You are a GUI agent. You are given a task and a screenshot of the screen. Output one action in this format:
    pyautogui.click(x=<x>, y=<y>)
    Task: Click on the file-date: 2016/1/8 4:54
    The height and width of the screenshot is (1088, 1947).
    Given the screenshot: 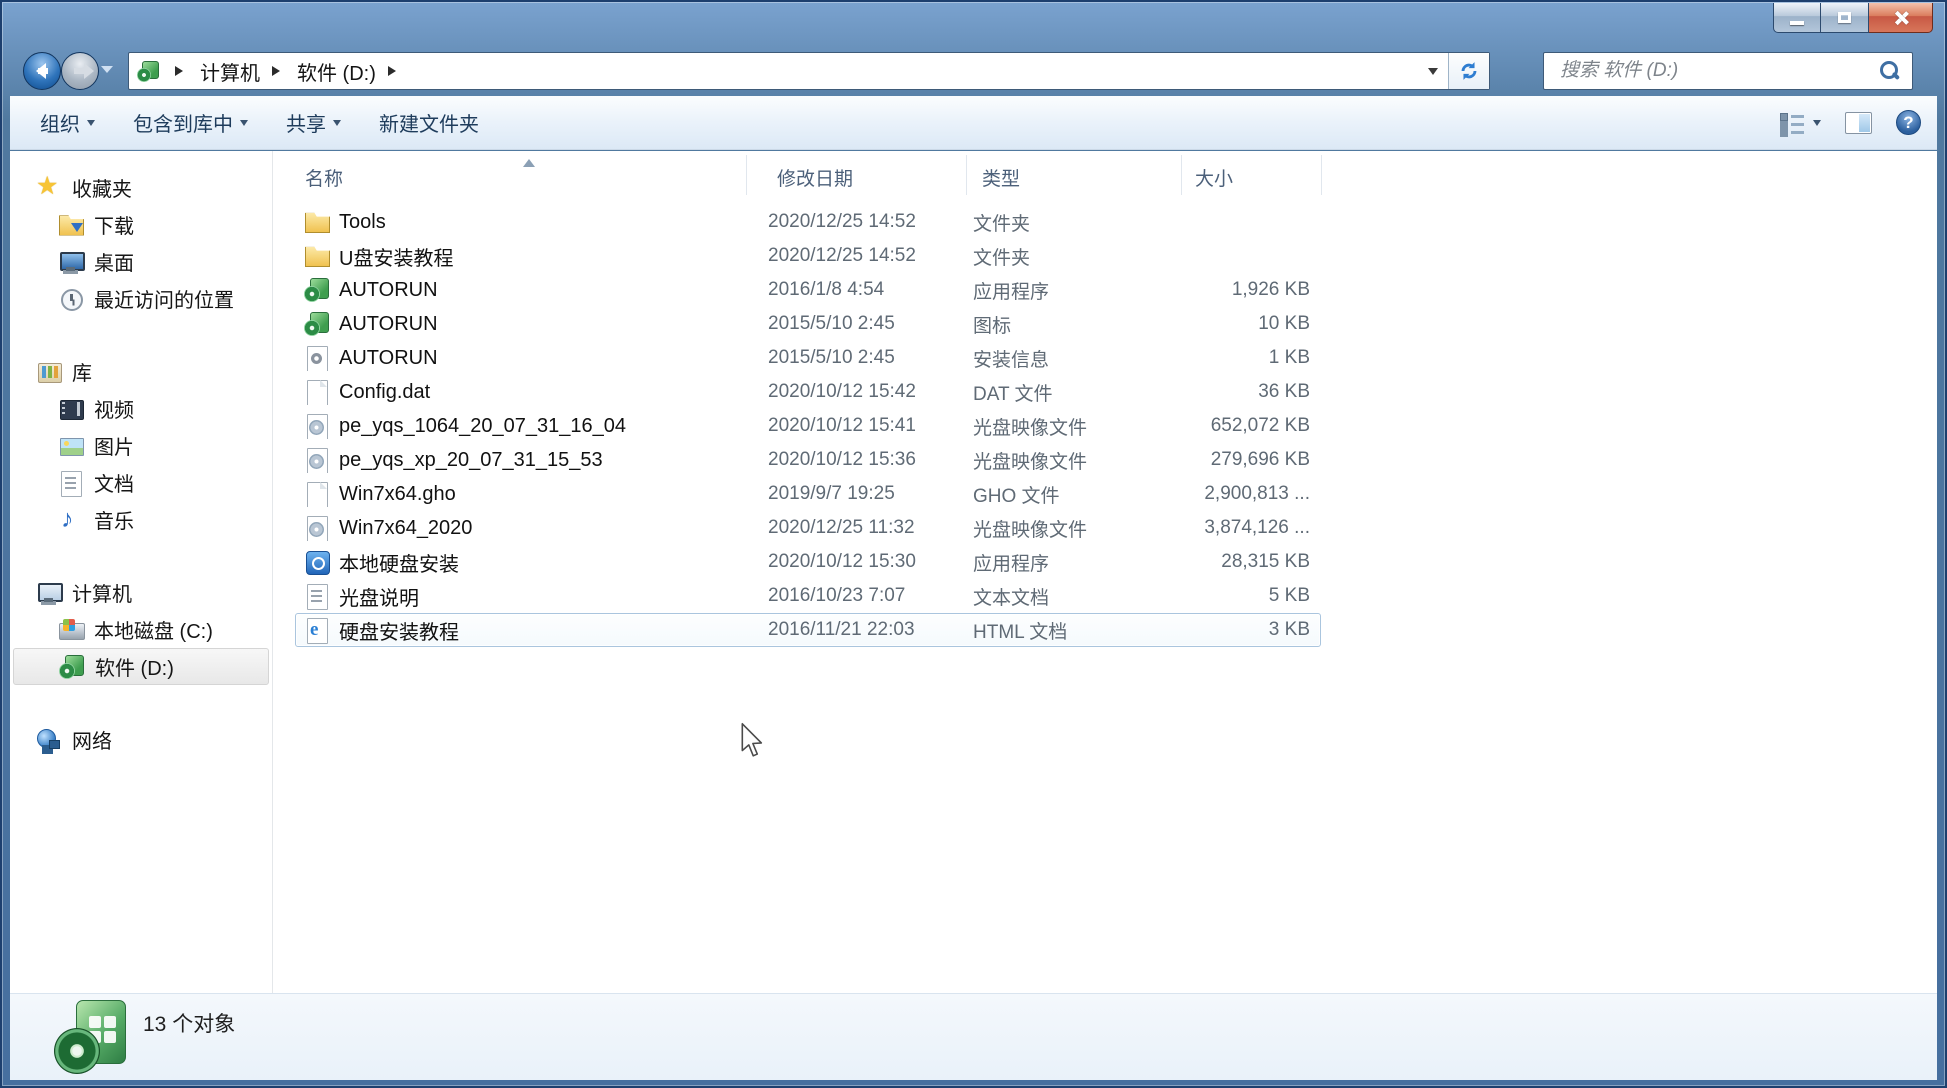 What is the action you would take?
    pyautogui.click(x=826, y=289)
    